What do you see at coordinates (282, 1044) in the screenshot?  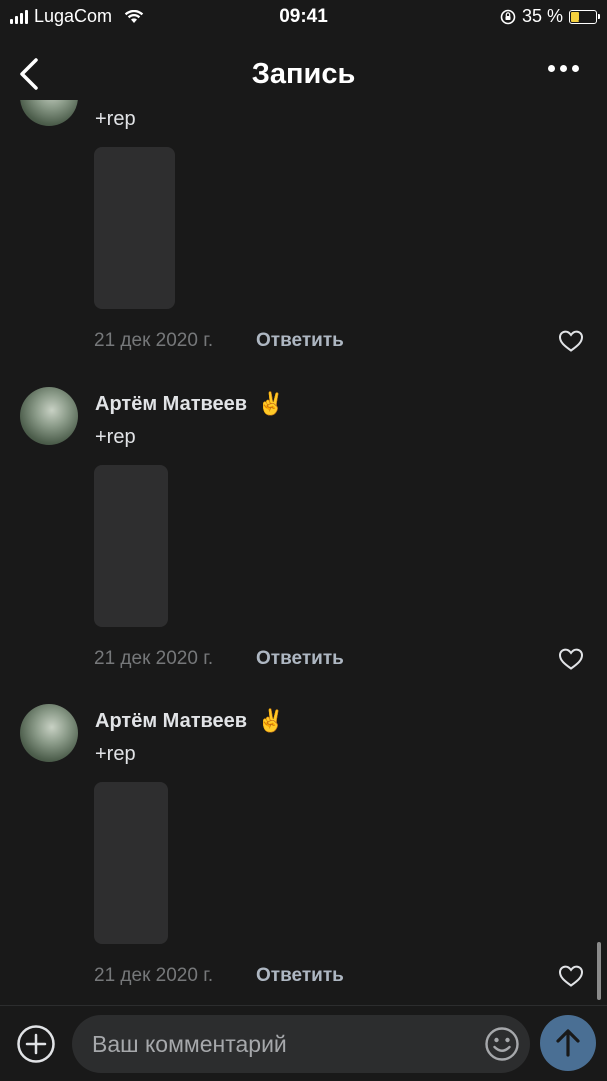 I see `comment-input` at bounding box center [282, 1044].